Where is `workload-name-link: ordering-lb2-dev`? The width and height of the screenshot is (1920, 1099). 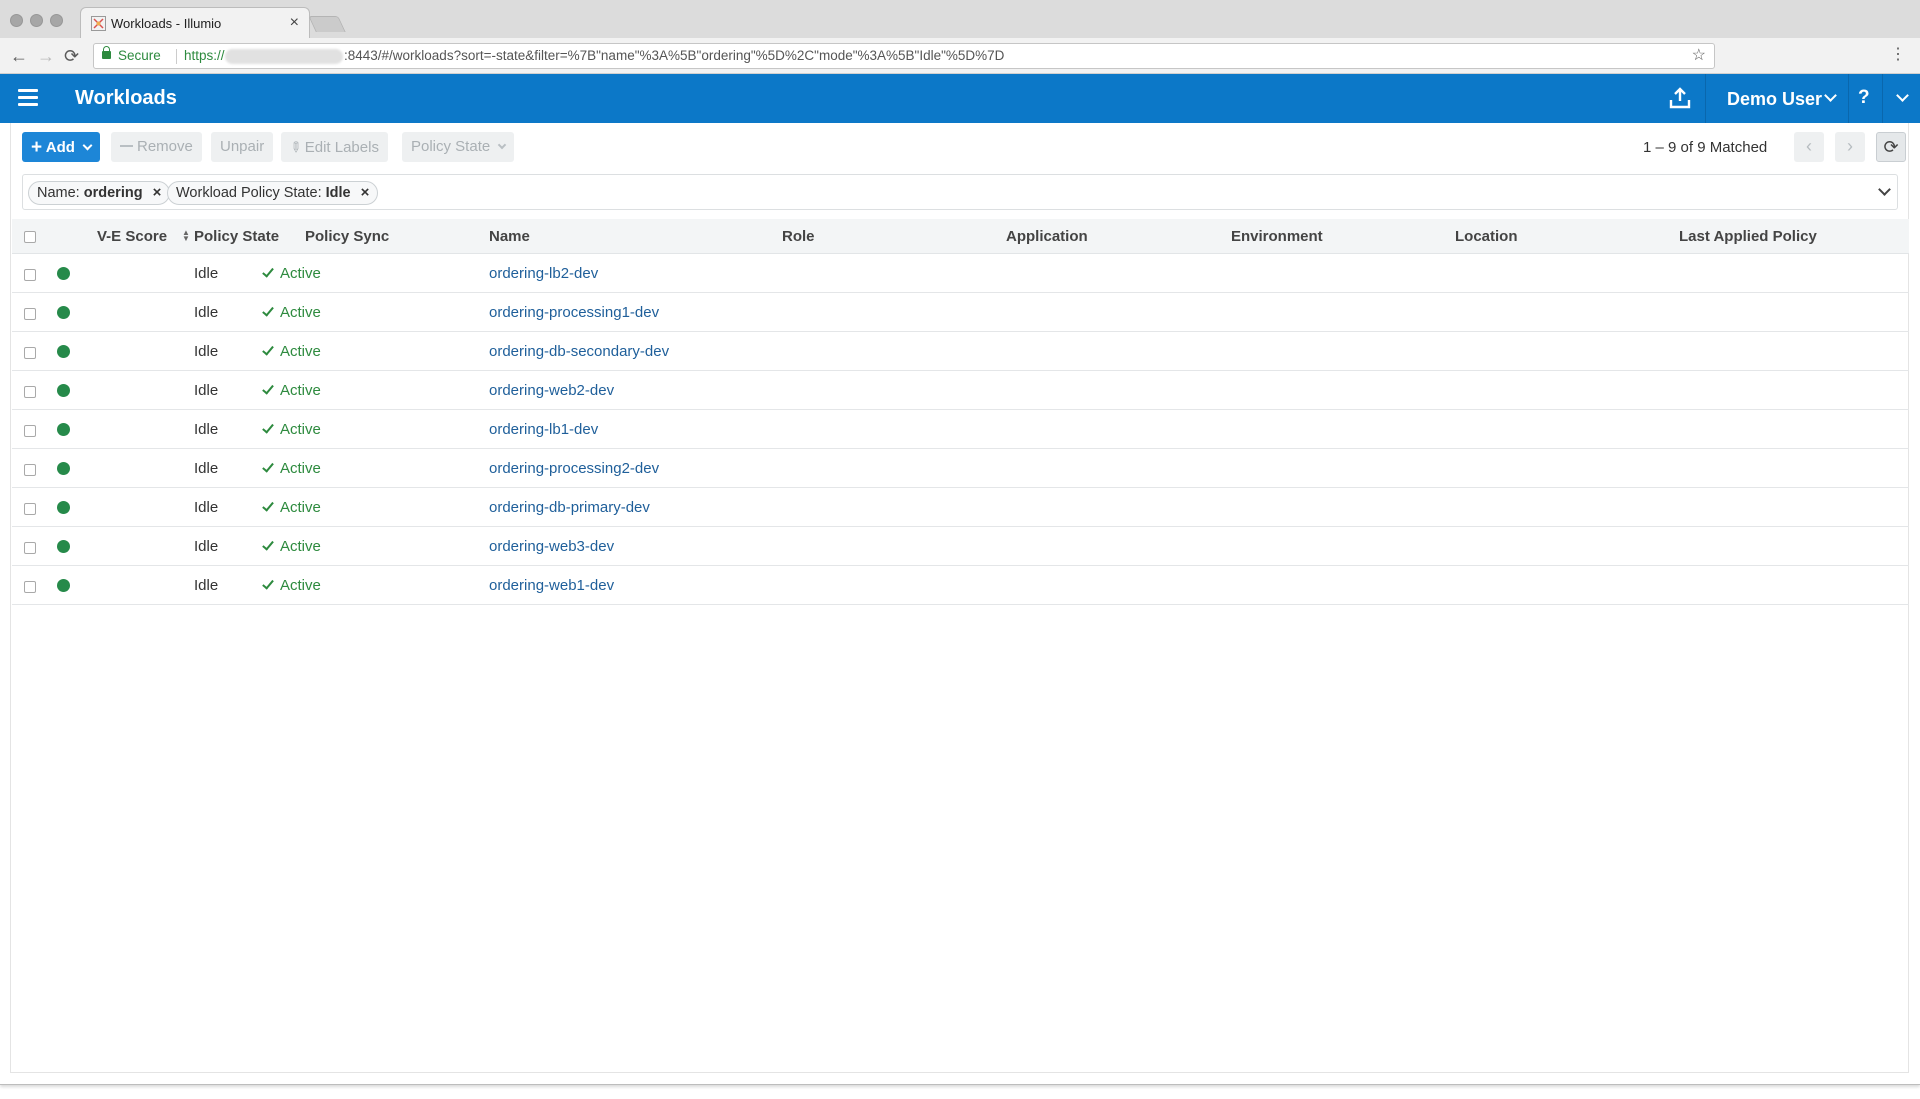
workload-name-link: ordering-lb2-dev is located at coordinates (543, 273).